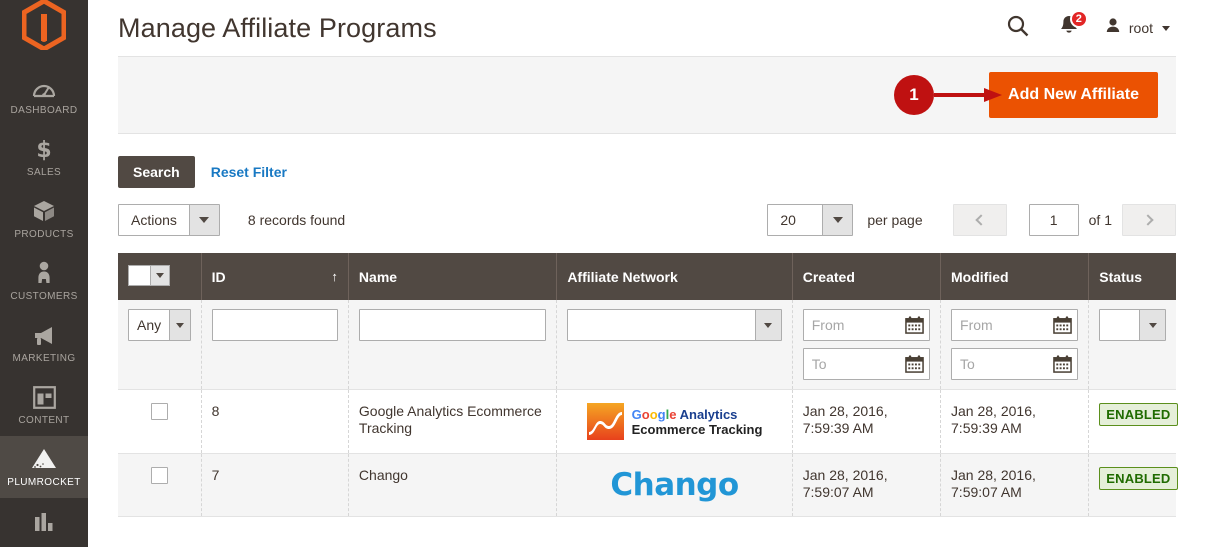  What do you see at coordinates (453, 345) in the screenshot?
I see `filter-cell-name` at bounding box center [453, 345].